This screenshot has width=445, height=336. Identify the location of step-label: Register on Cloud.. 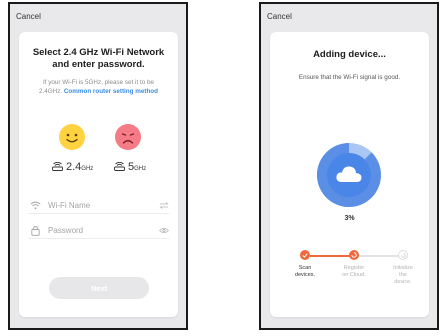
(354, 272).